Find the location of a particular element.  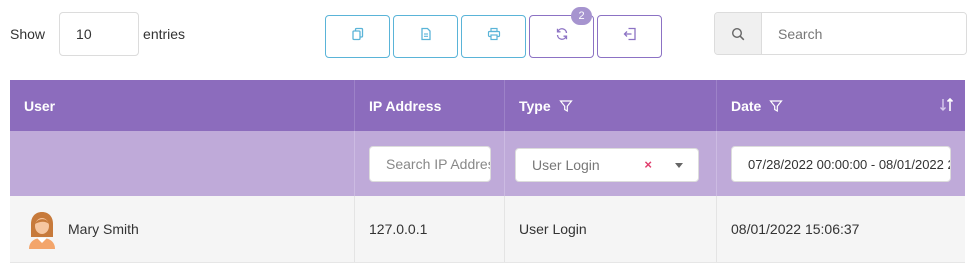

refresh-button: 2 is located at coordinates (561, 32).